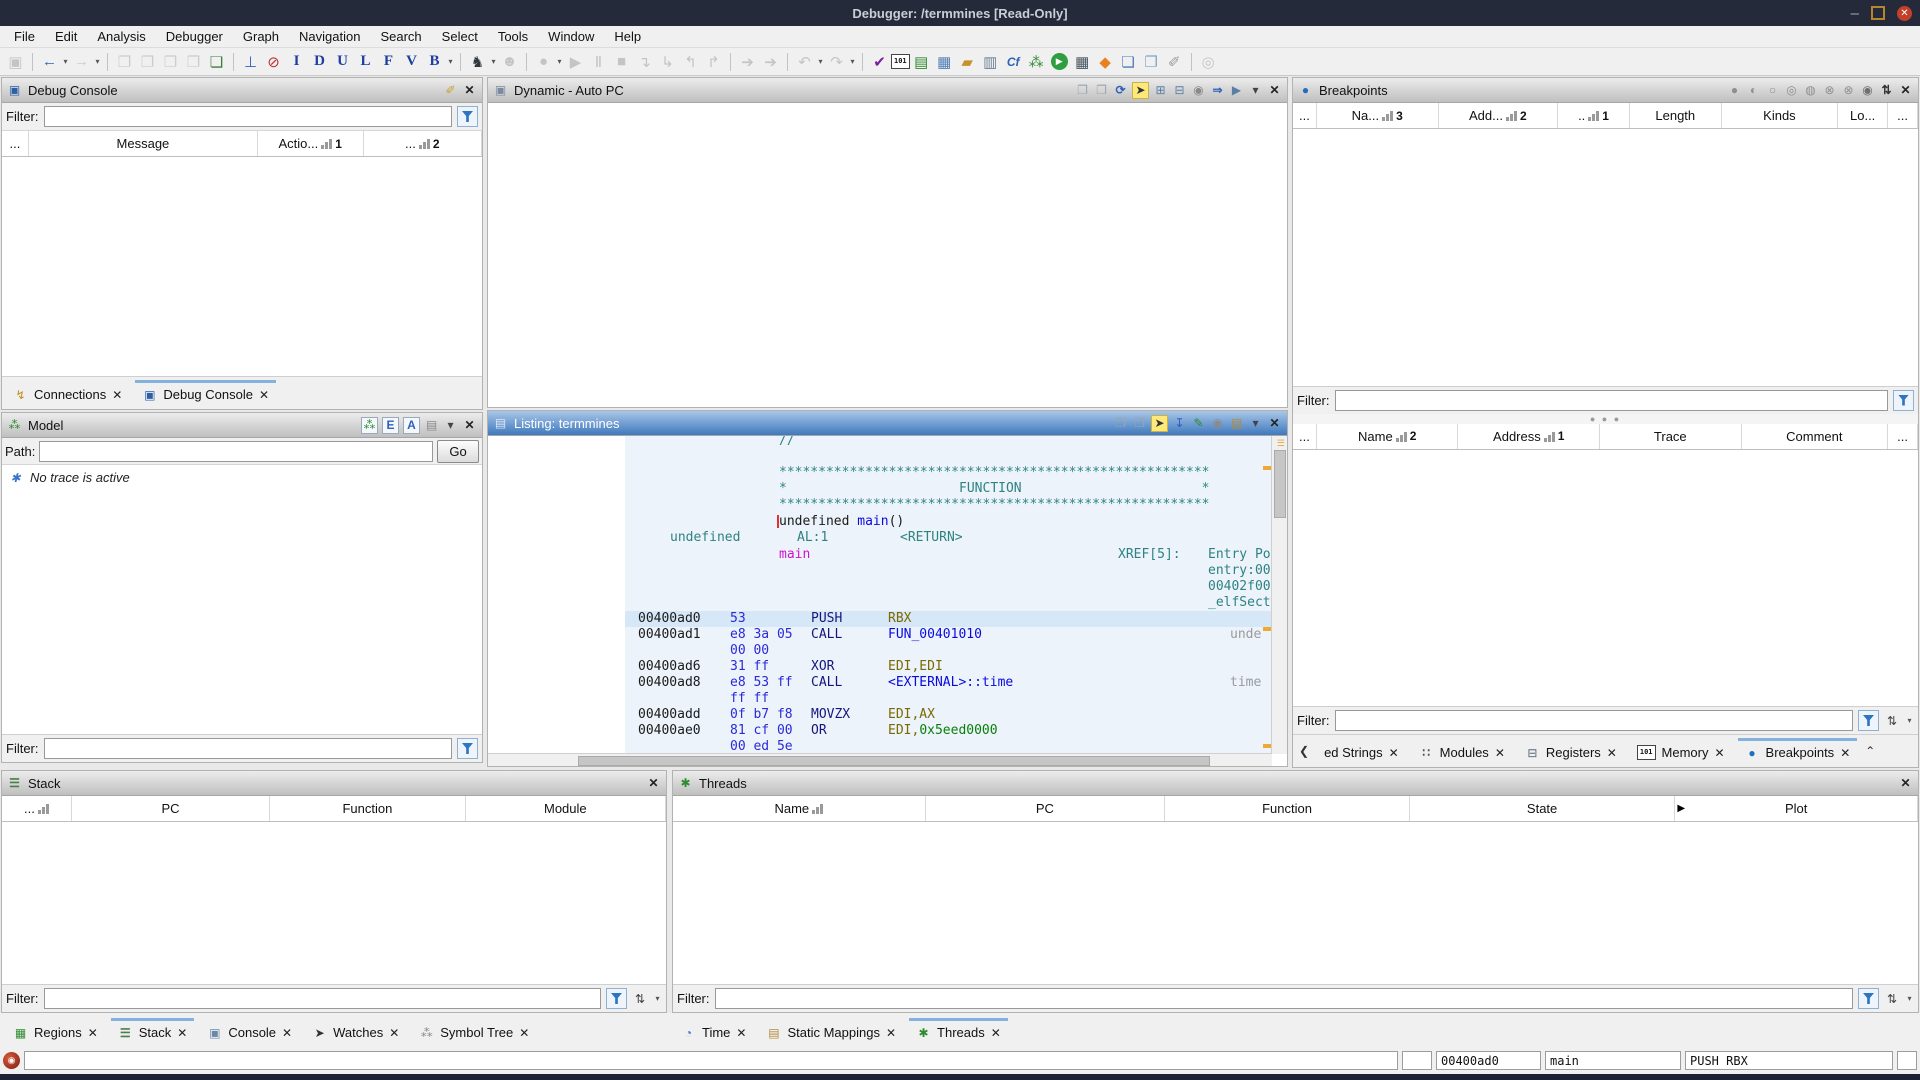 The width and height of the screenshot is (1920, 1080). I want to click on menu-window: Window, so click(571, 36).